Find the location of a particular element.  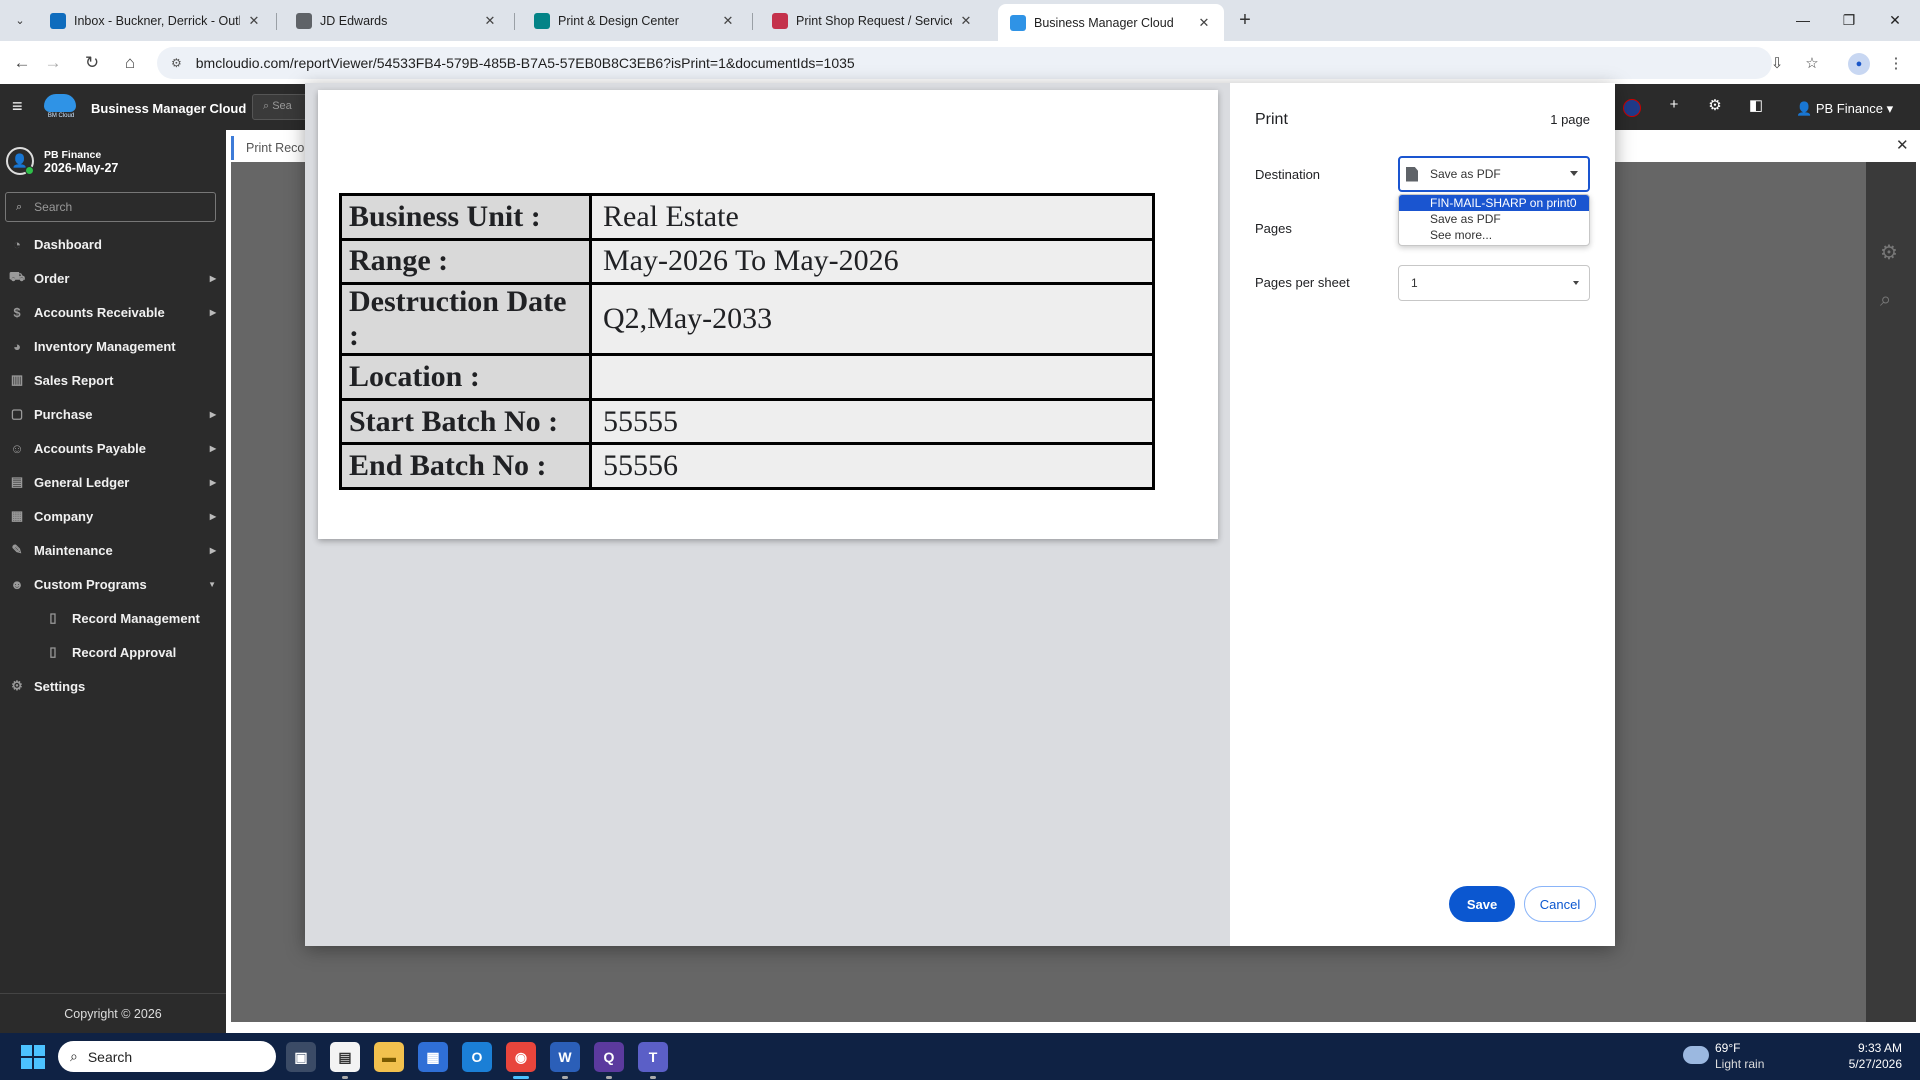

save-button: Save is located at coordinates (1482, 904).